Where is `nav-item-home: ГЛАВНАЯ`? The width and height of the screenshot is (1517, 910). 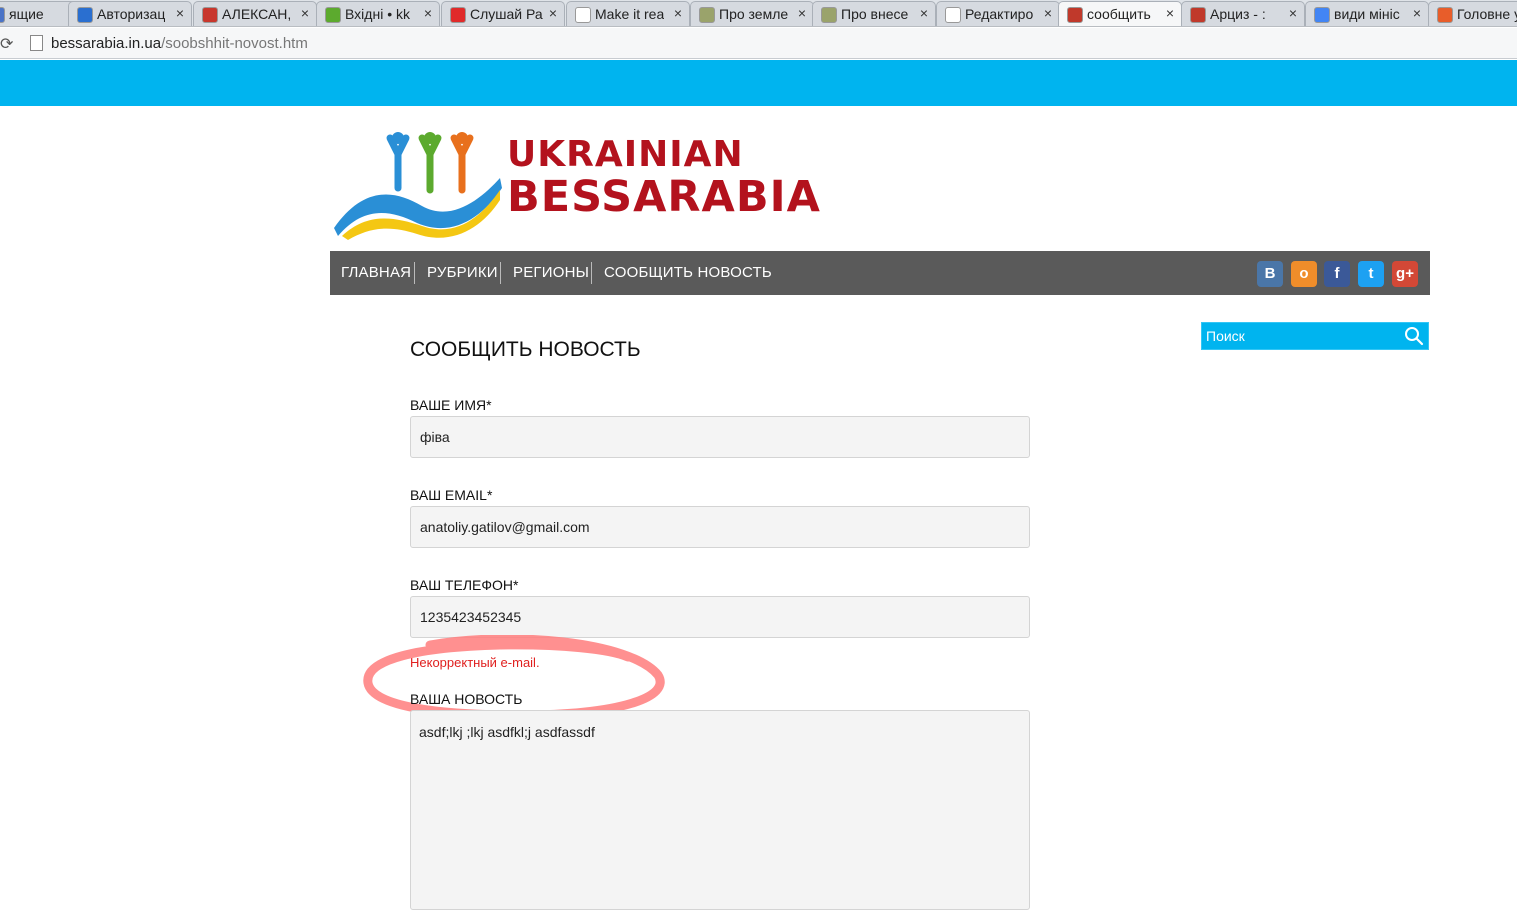
nav-item-home: ГЛАВНАЯ is located at coordinates (376, 272).